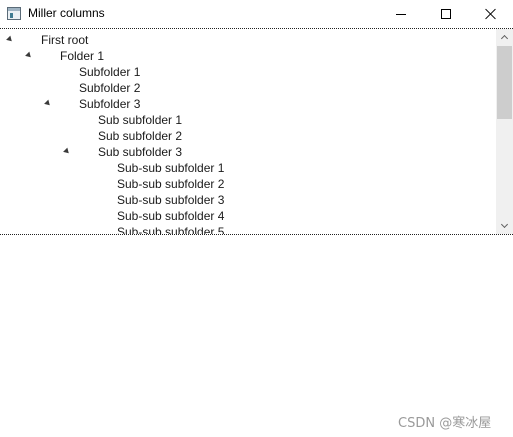 The image size is (513, 437). I want to click on tree-item: Subfolder 1, so click(248, 72).